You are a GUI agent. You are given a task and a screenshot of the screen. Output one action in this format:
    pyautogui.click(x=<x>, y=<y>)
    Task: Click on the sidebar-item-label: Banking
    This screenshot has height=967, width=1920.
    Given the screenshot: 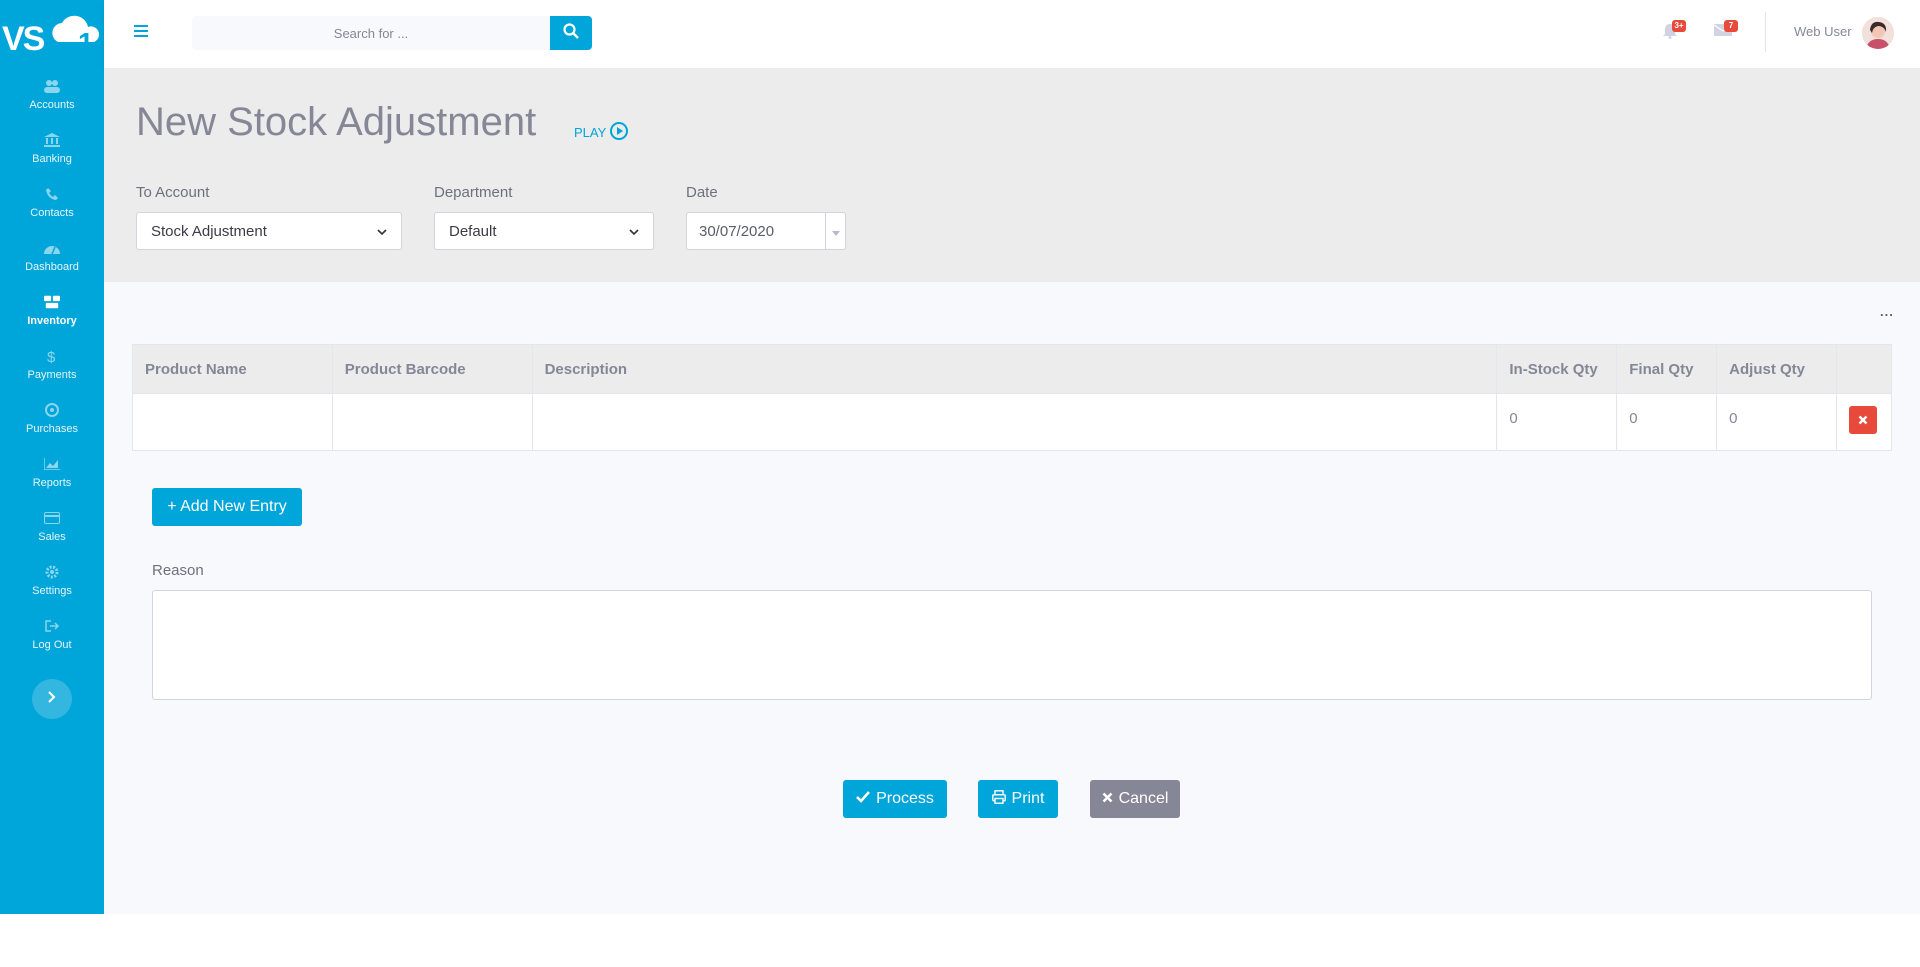 What is the action you would take?
    pyautogui.click(x=52, y=159)
    